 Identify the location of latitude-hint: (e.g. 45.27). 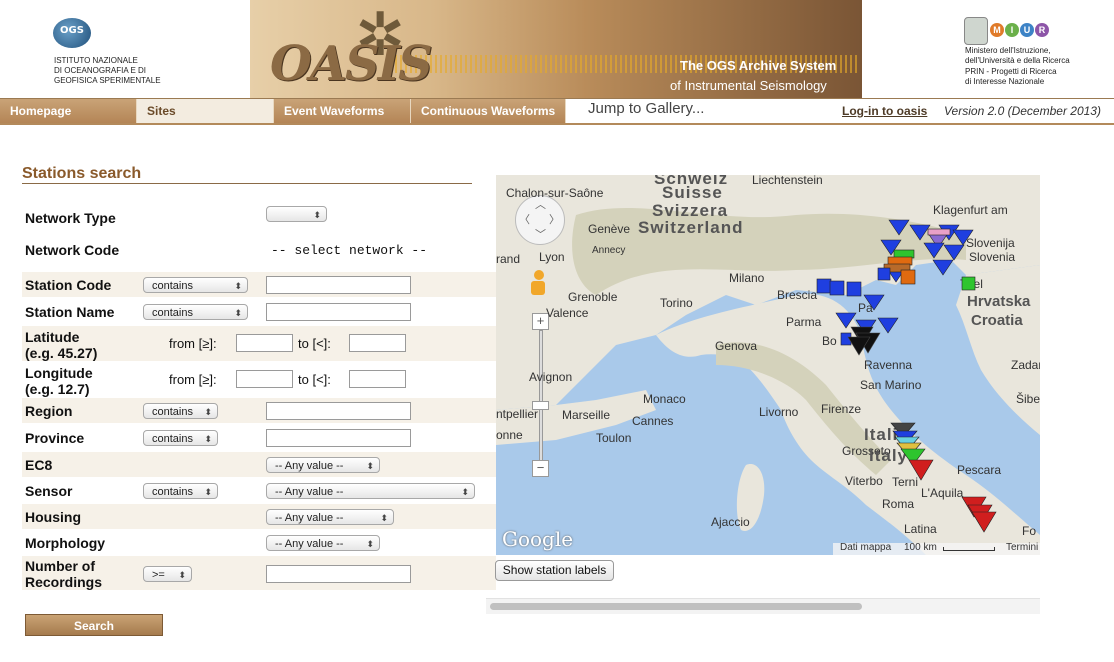
(61, 353).